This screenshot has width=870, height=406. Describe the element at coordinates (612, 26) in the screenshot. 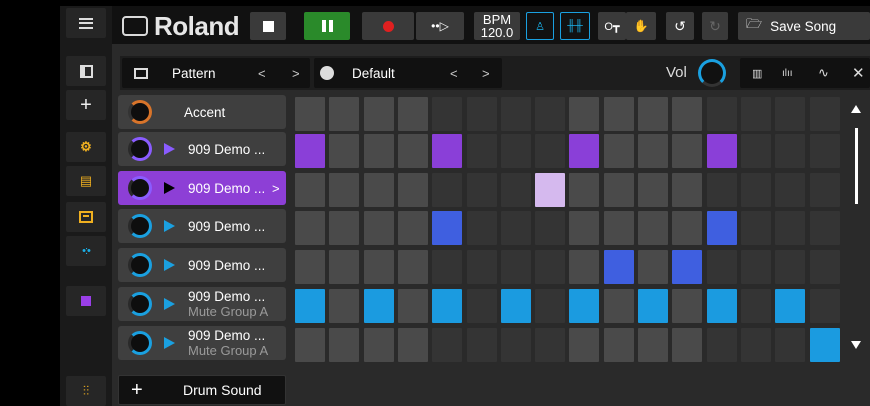

I see `key-button: O┳` at that location.